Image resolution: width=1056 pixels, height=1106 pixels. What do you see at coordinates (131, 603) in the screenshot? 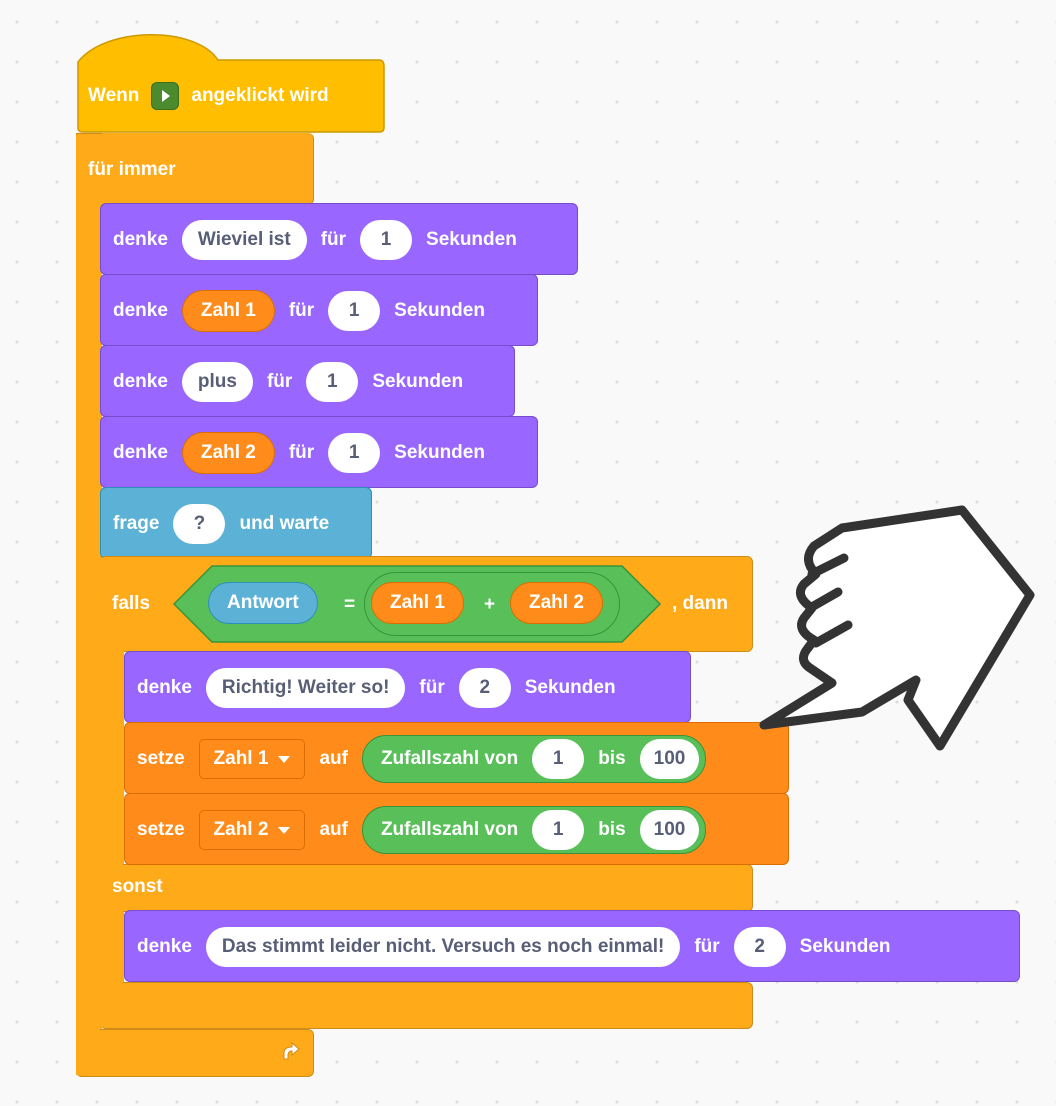
I see `if-label: falls` at bounding box center [131, 603].